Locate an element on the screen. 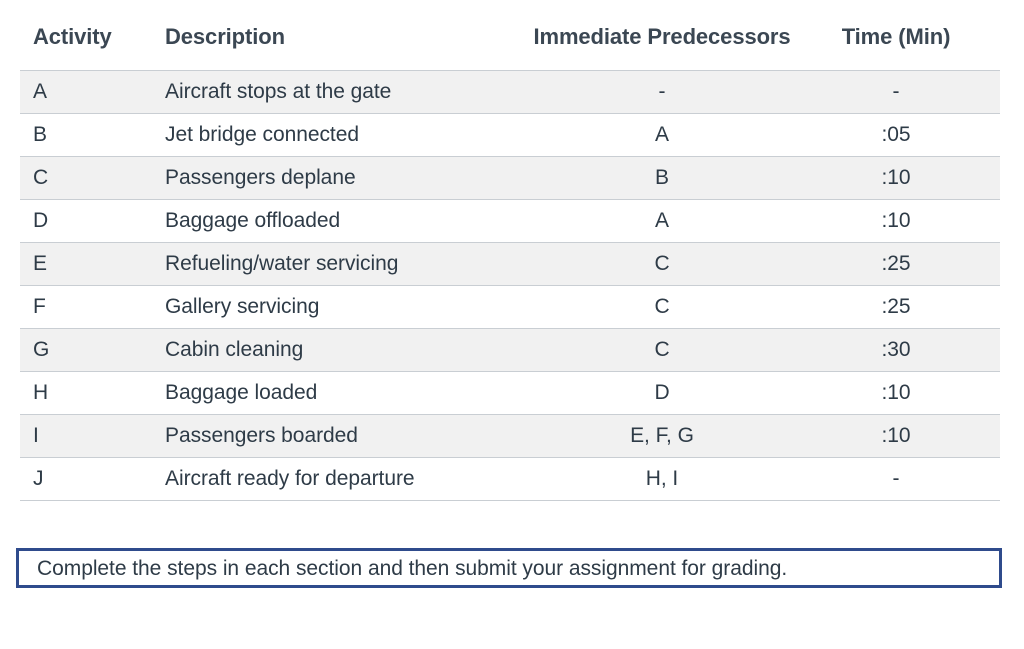  table-row: I Passengers boarded E, F, G :10 is located at coordinates (510, 436).